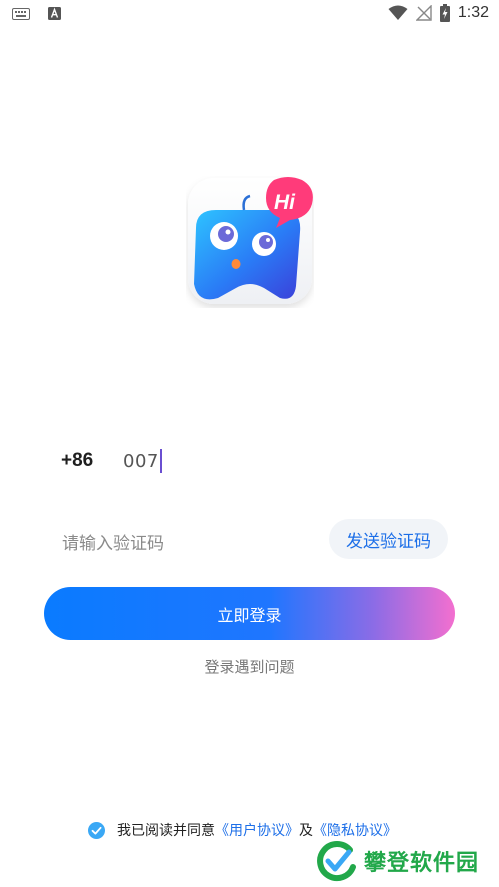 The image size is (499, 887). Describe the element at coordinates (388, 539) in the screenshot. I see `send-code-button: 发送验证码` at that location.